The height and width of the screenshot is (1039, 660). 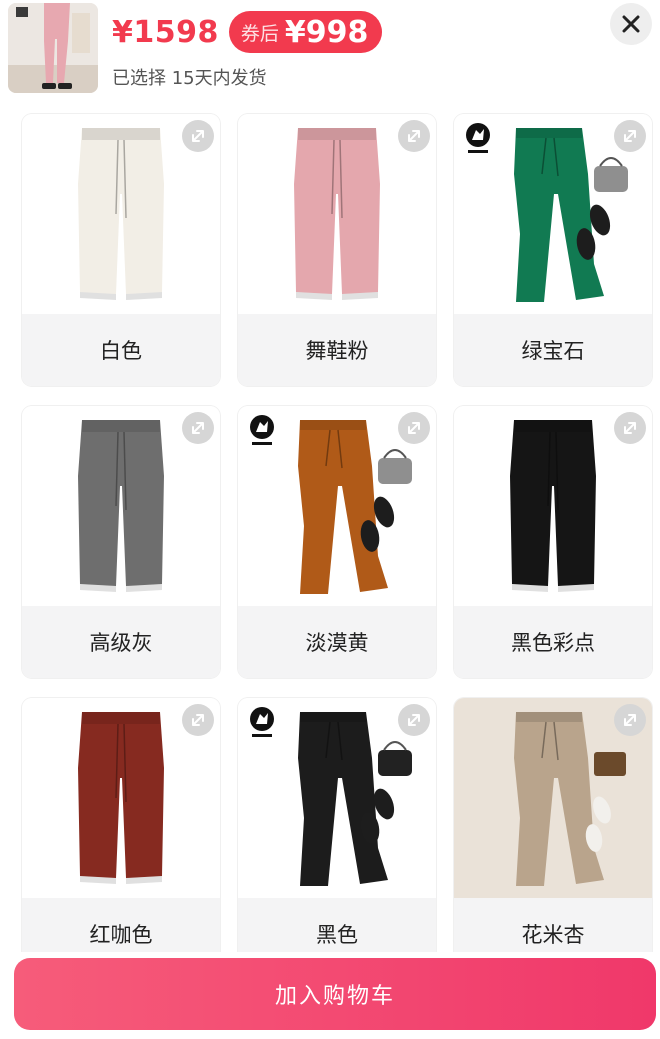 I want to click on variant-label: 舞鞋粉, so click(x=337, y=350).